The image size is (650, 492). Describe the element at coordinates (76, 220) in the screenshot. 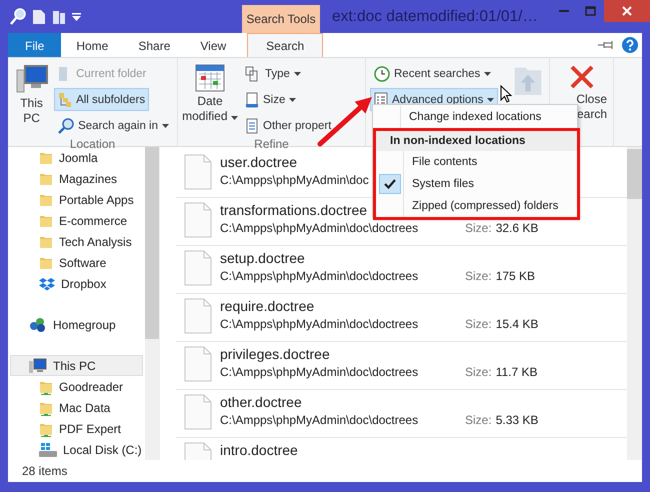

I see `nav-item: E-commerce` at that location.